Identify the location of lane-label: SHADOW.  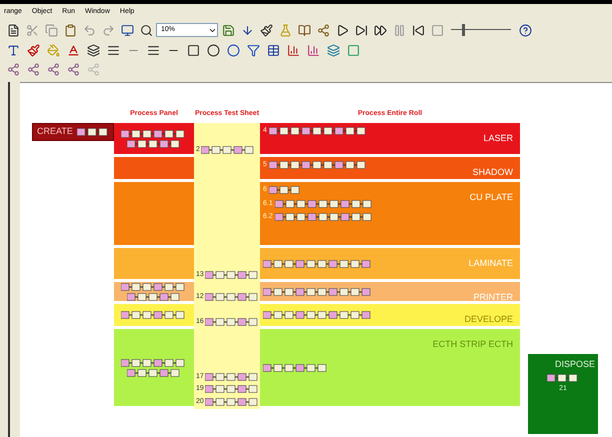
(493, 172).